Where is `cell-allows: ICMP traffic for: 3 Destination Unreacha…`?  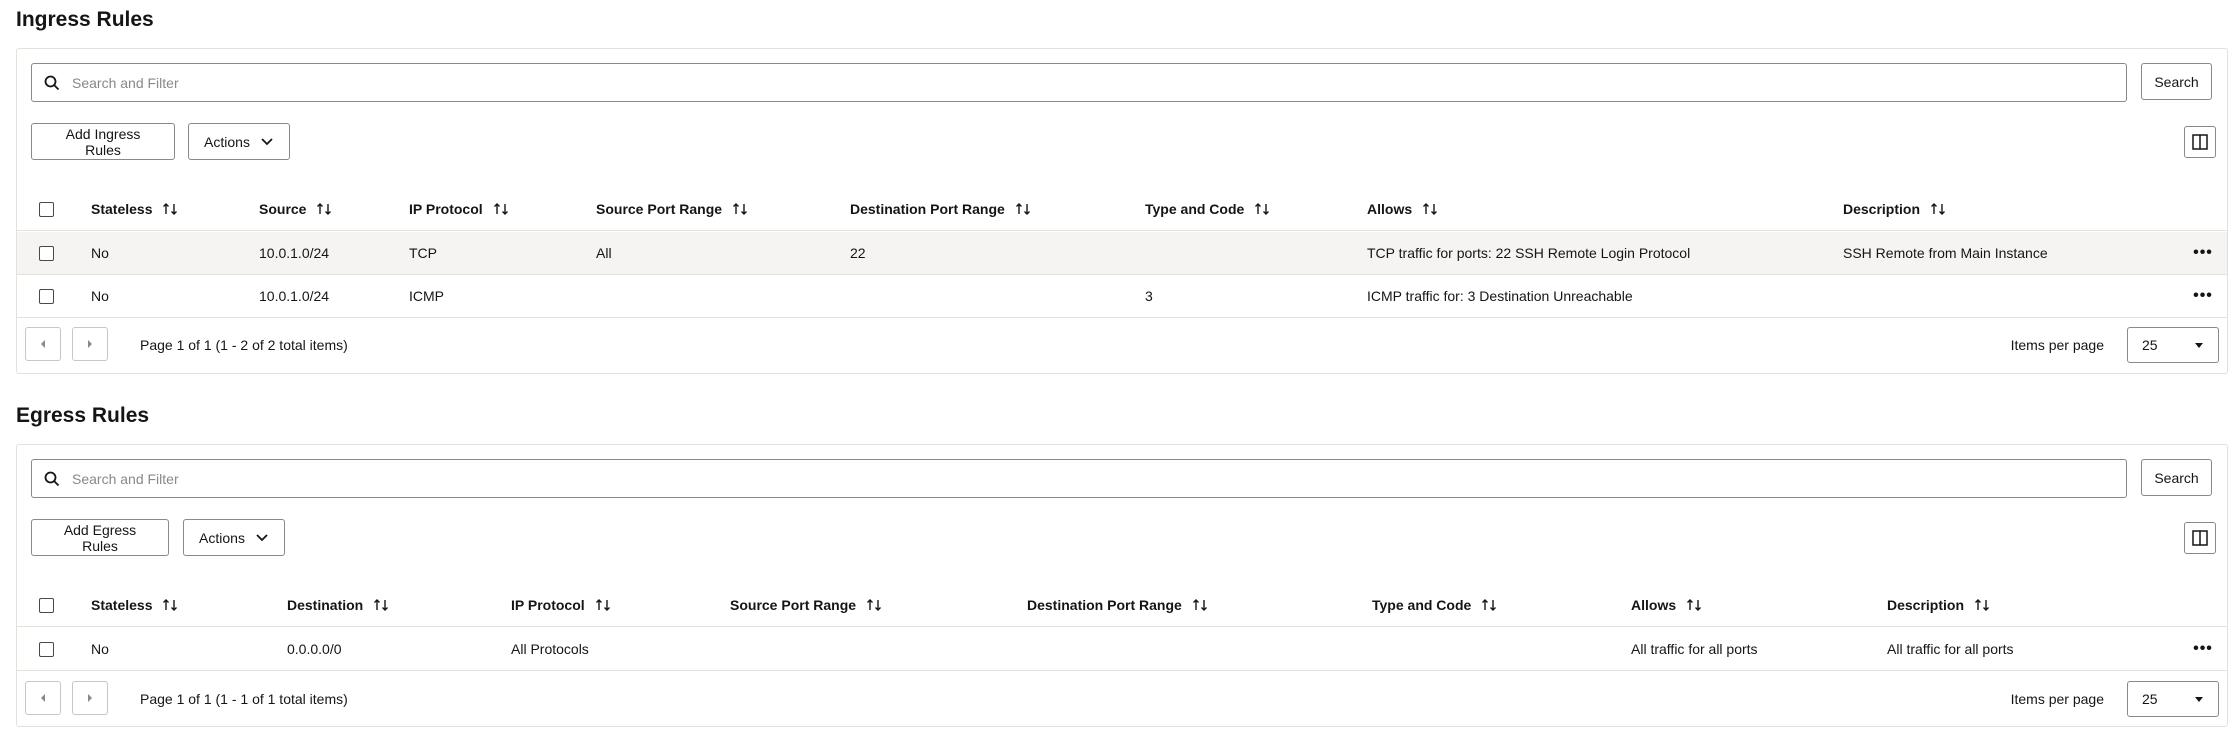
cell-allows: ICMP traffic for: 3 Destination Unreacha… is located at coordinates (1500, 296).